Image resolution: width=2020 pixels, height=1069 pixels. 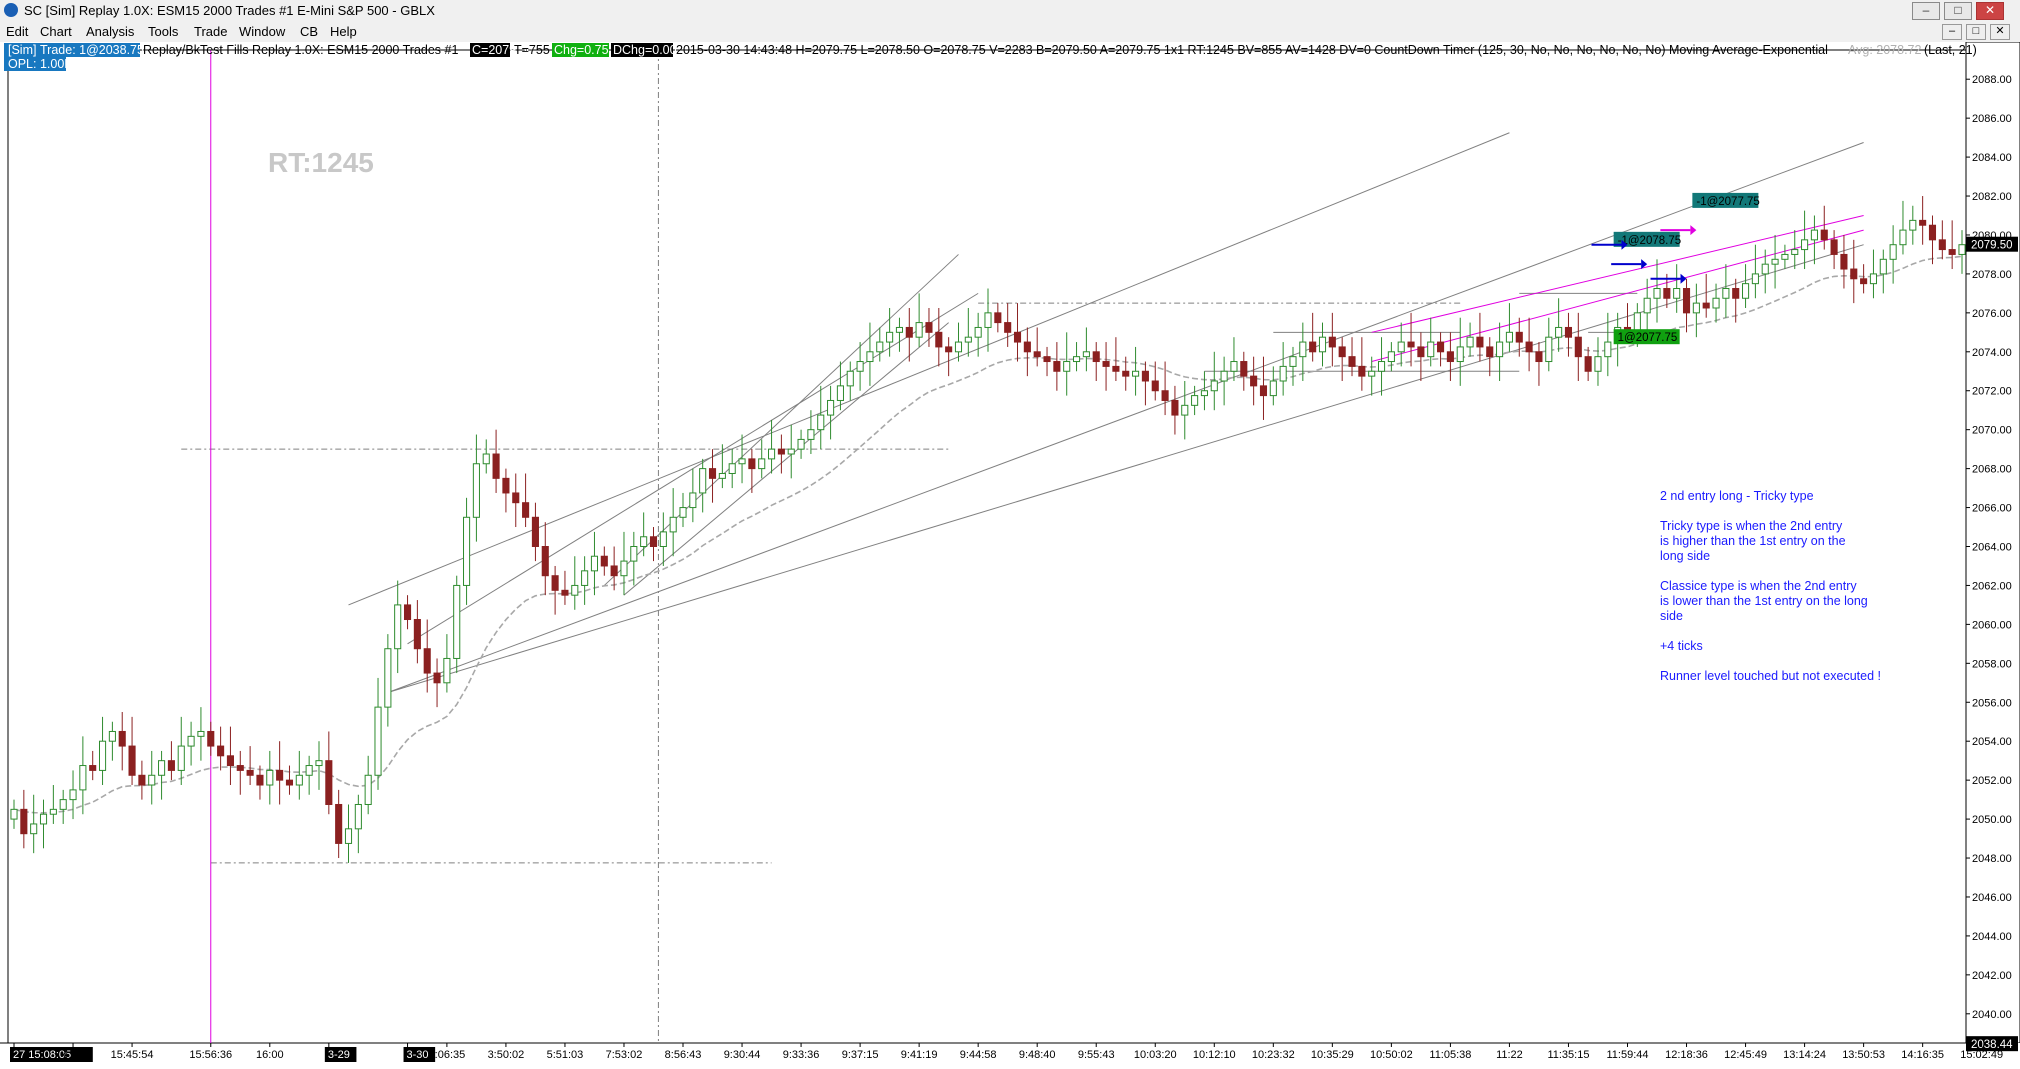 What do you see at coordinates (1992, 431) in the screenshot?
I see `price-tick-label: 2070.00` at bounding box center [1992, 431].